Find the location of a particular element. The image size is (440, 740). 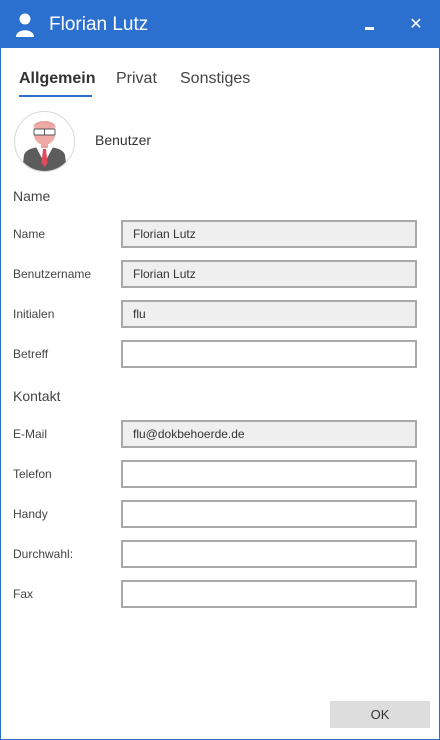

user-icon is located at coordinates (25, 25).